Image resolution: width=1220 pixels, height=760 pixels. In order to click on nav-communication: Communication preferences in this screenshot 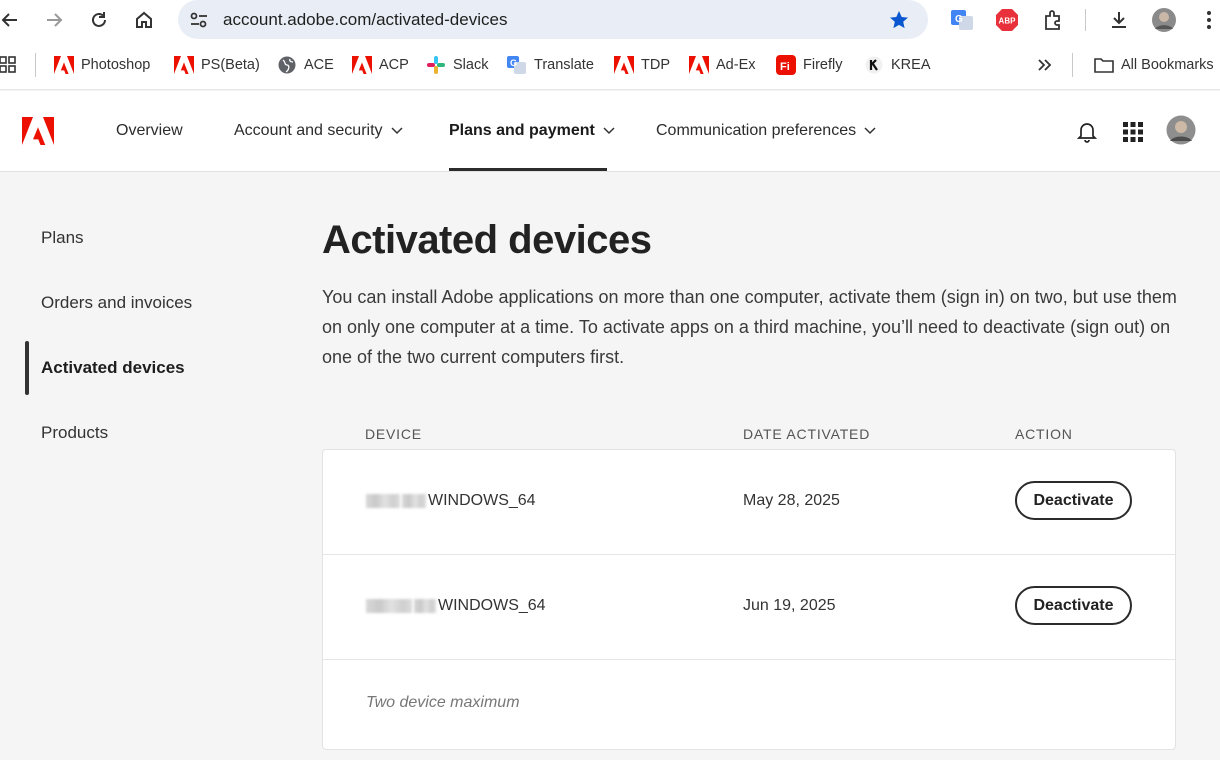, I will do `click(766, 131)`.